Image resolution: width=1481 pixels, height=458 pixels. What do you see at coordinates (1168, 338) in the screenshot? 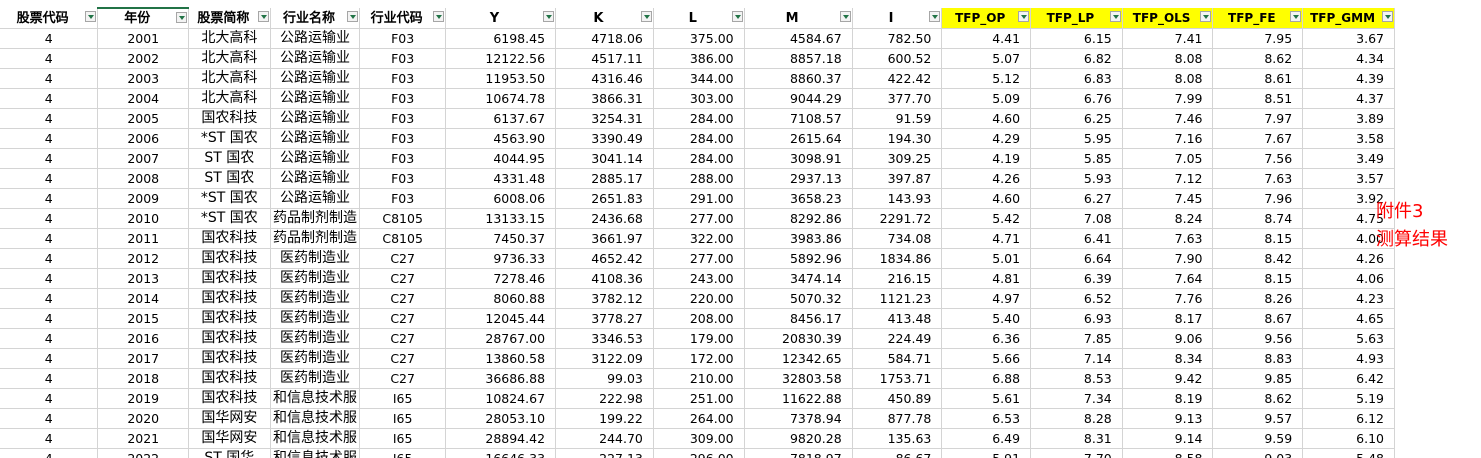
I see `table-cell: 9.06` at bounding box center [1168, 338].